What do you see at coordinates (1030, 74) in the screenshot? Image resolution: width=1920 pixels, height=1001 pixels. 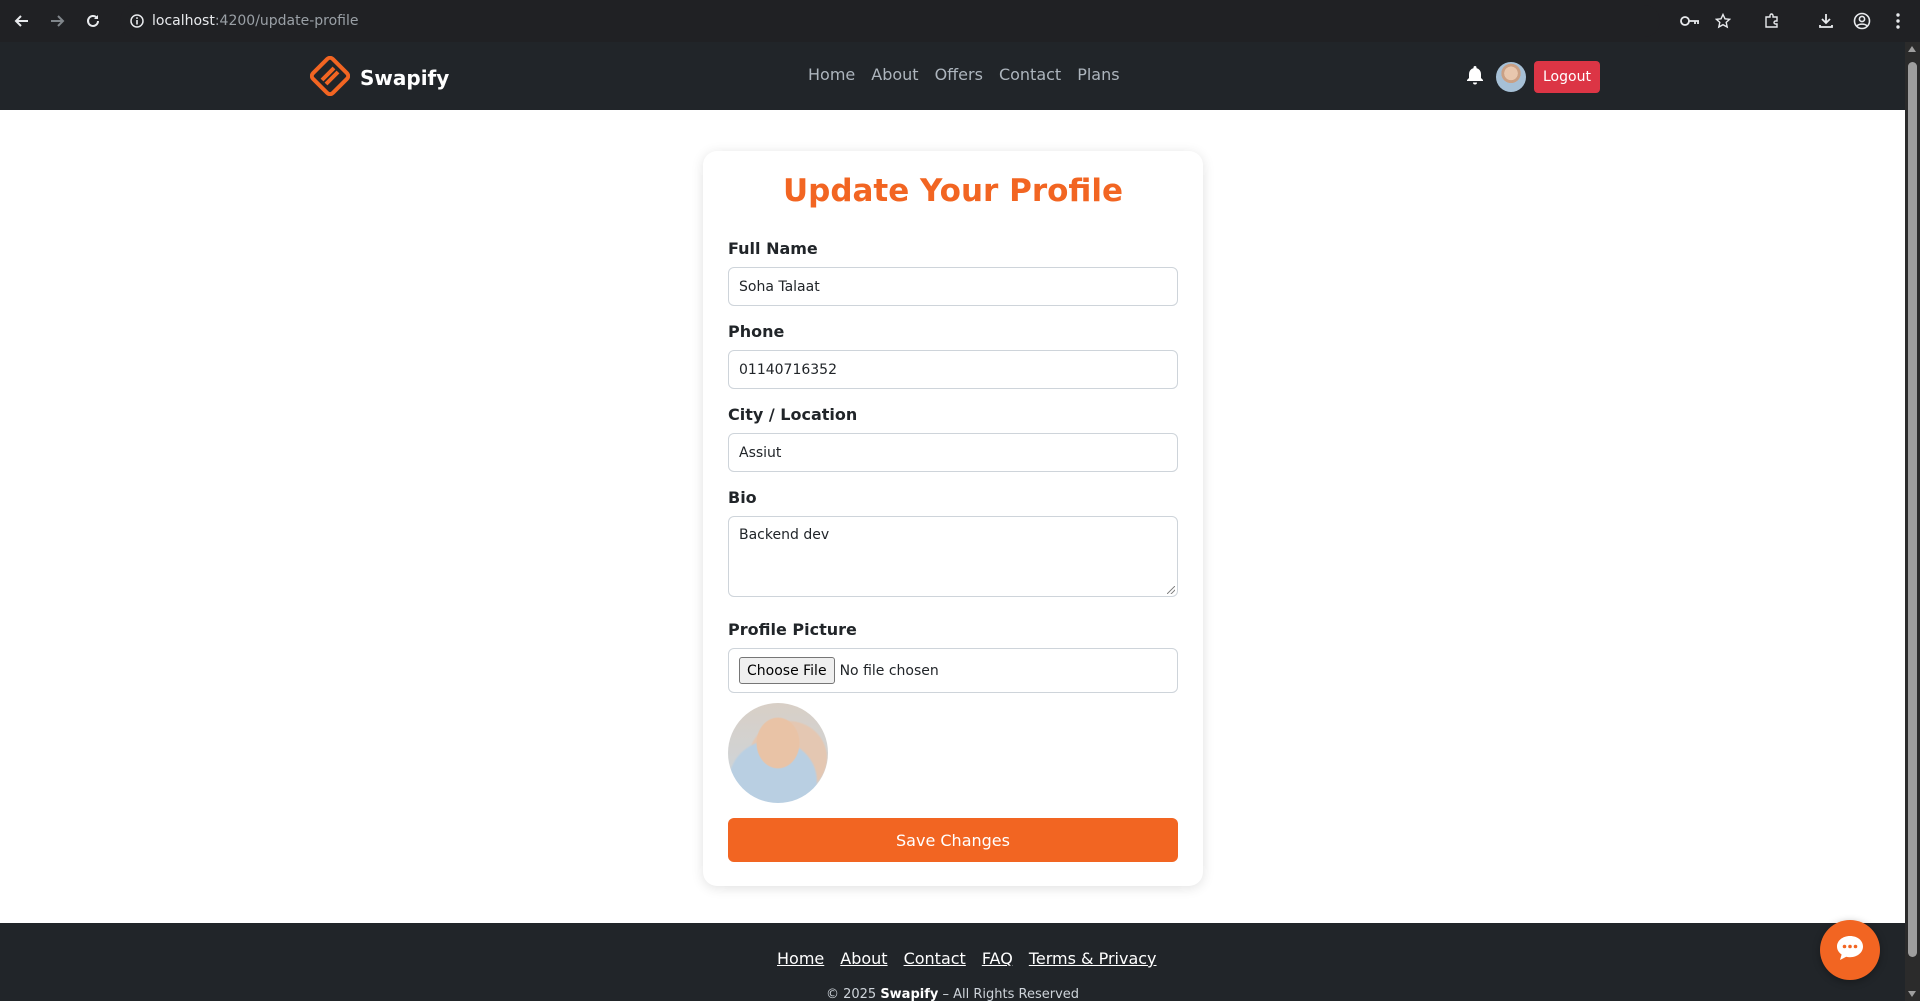 I see `nav-link-contact: Contact` at bounding box center [1030, 74].